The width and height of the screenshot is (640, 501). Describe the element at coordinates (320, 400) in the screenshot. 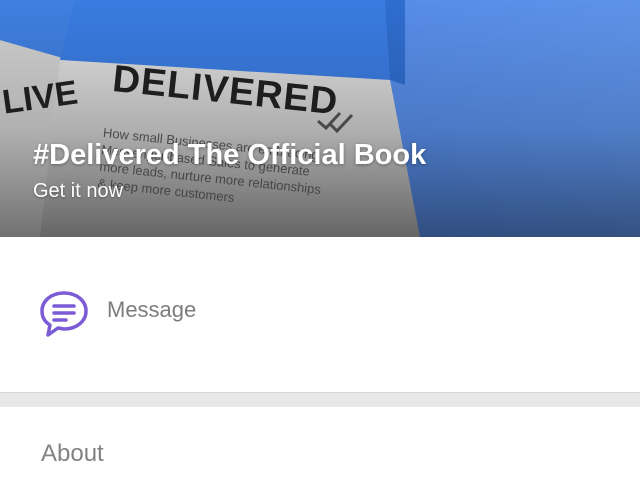

I see `section-divider` at that location.